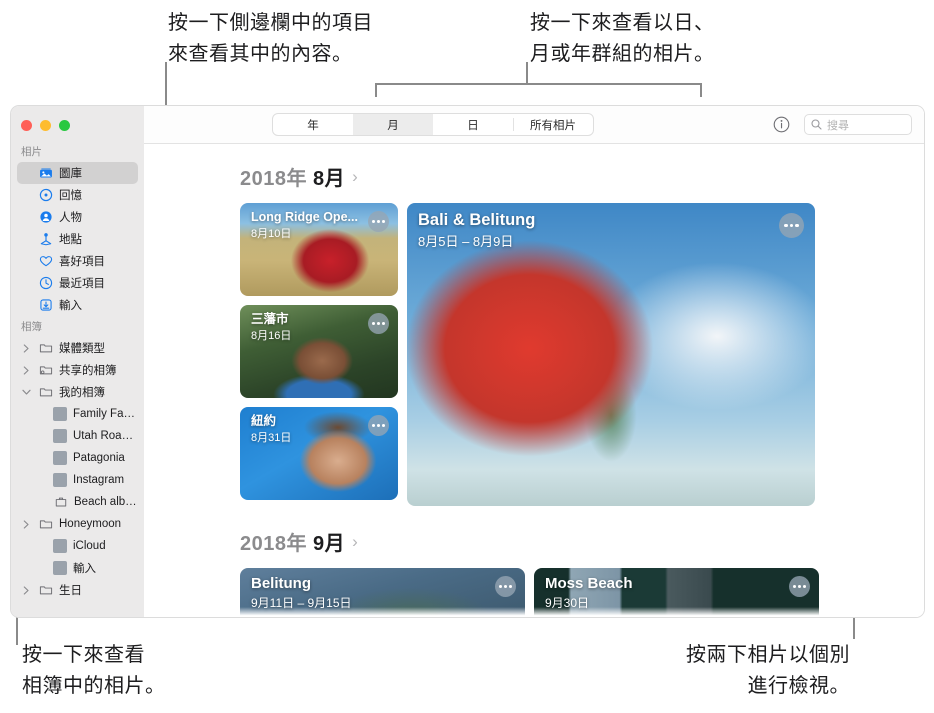  Describe the element at coordinates (393, 124) in the screenshot. I see `view-mode-1: 月` at that location.